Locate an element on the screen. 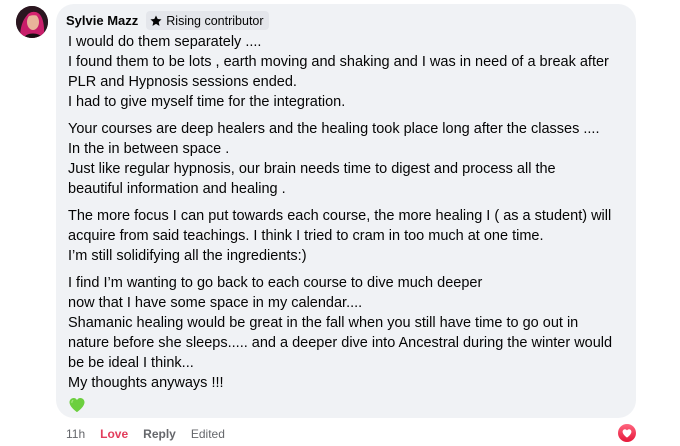 This screenshot has width=680, height=446. love-button: Love is located at coordinates (114, 434).